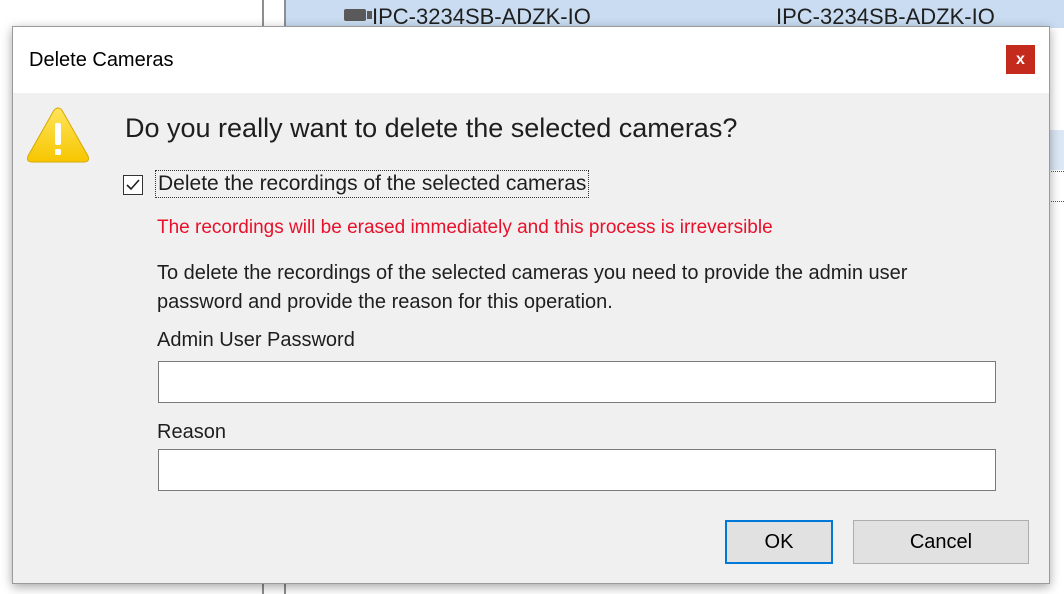 Image resolution: width=1064 pixels, height=594 pixels. What do you see at coordinates (941, 542) in the screenshot?
I see `cancel-button: Cancel` at bounding box center [941, 542].